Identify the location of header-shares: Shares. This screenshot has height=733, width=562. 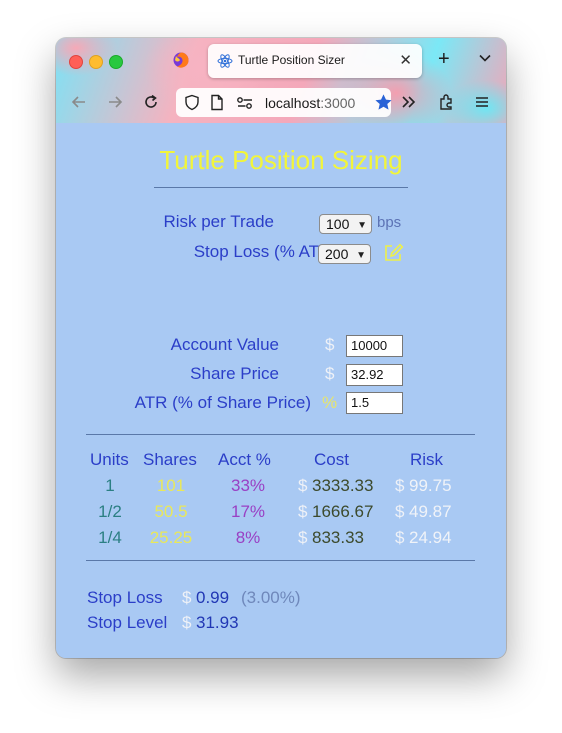
(170, 459).